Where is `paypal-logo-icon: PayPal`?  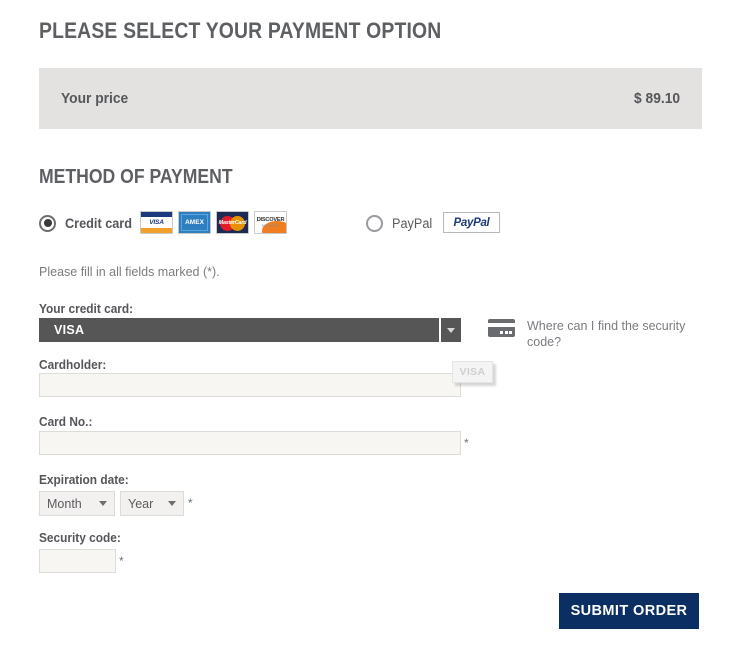
paypal-logo-icon: PayPal is located at coordinates (471, 222).